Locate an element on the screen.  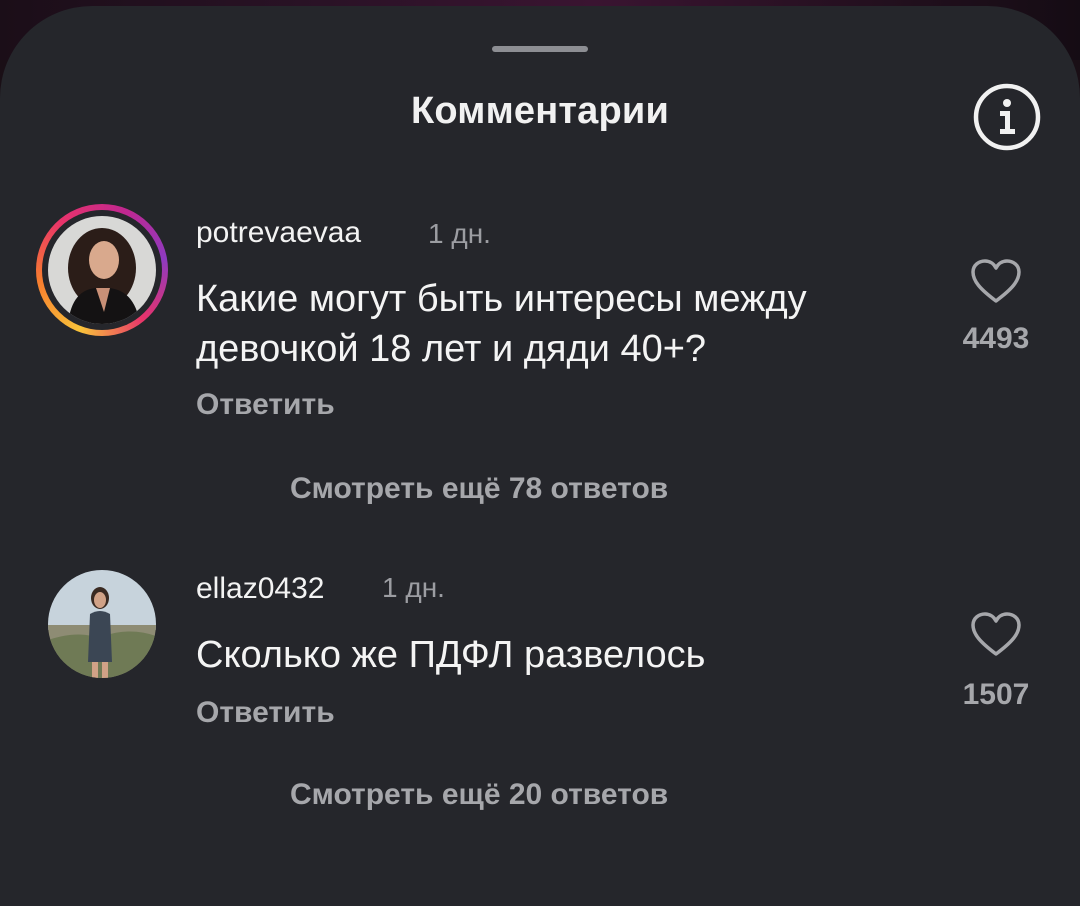
like-count: 1507 is located at coordinates (996, 694).